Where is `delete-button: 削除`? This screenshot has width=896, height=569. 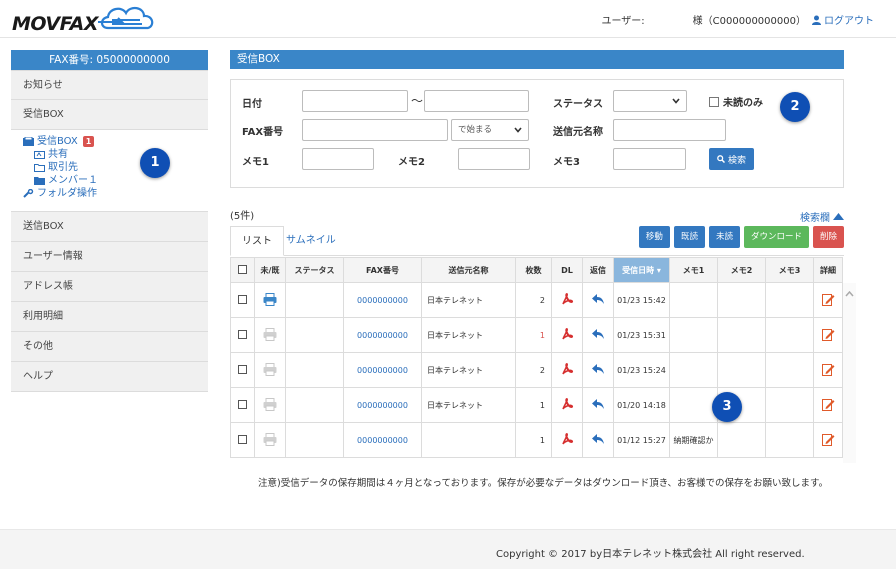
delete-button: 削除 is located at coordinates (828, 237).